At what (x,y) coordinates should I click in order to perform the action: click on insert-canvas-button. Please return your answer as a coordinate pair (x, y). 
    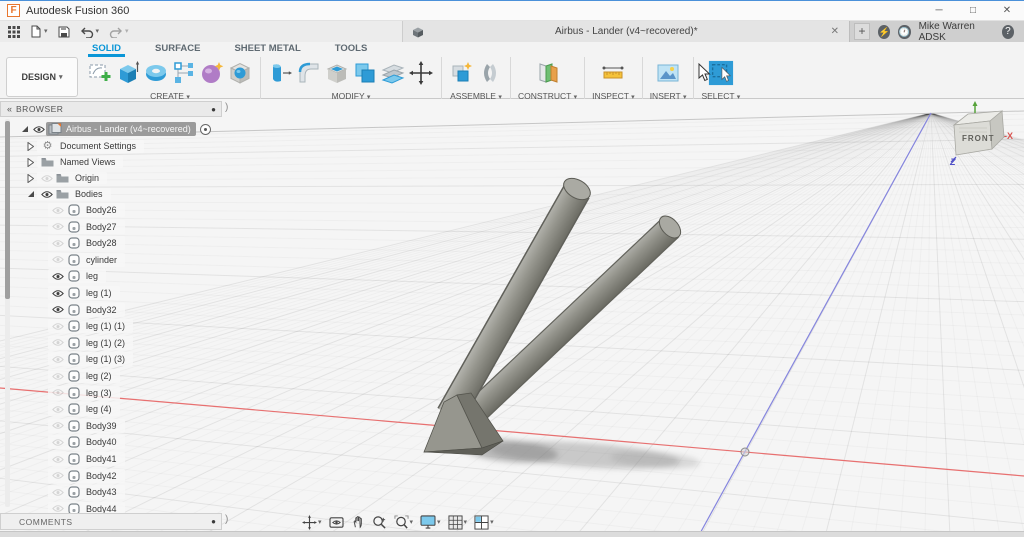
    Looking at the image, I should click on (668, 73).